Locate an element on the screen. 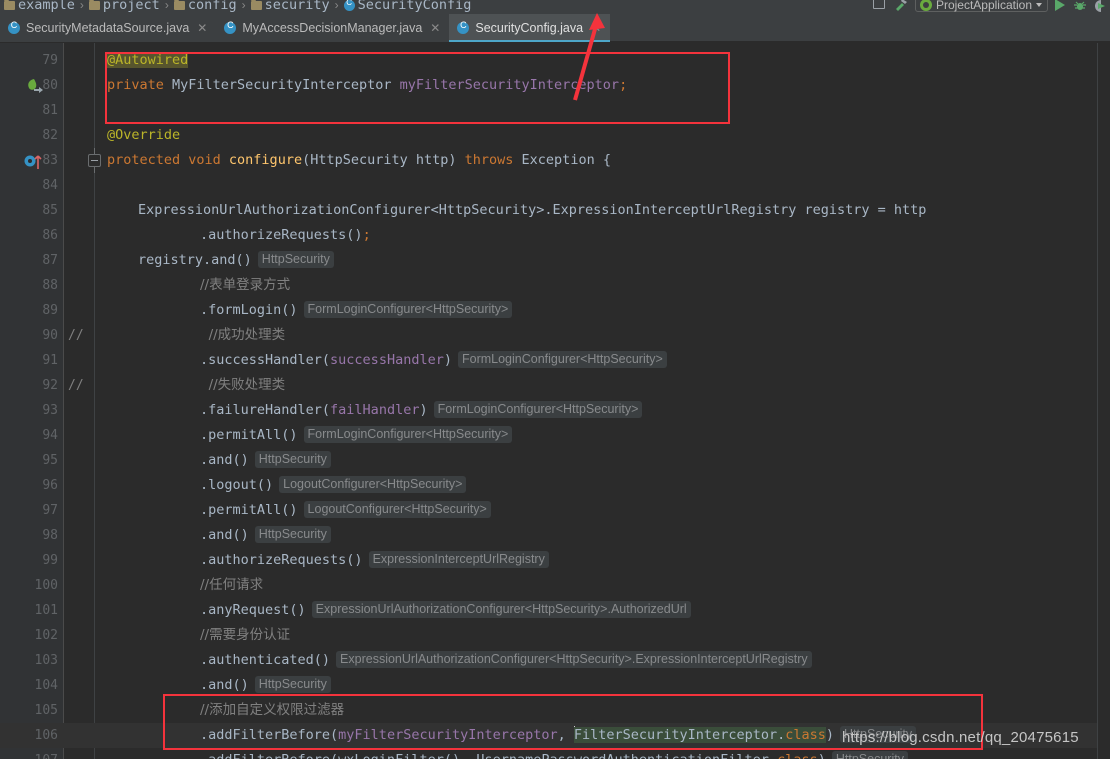  line-number: 88 is located at coordinates (50, 285).